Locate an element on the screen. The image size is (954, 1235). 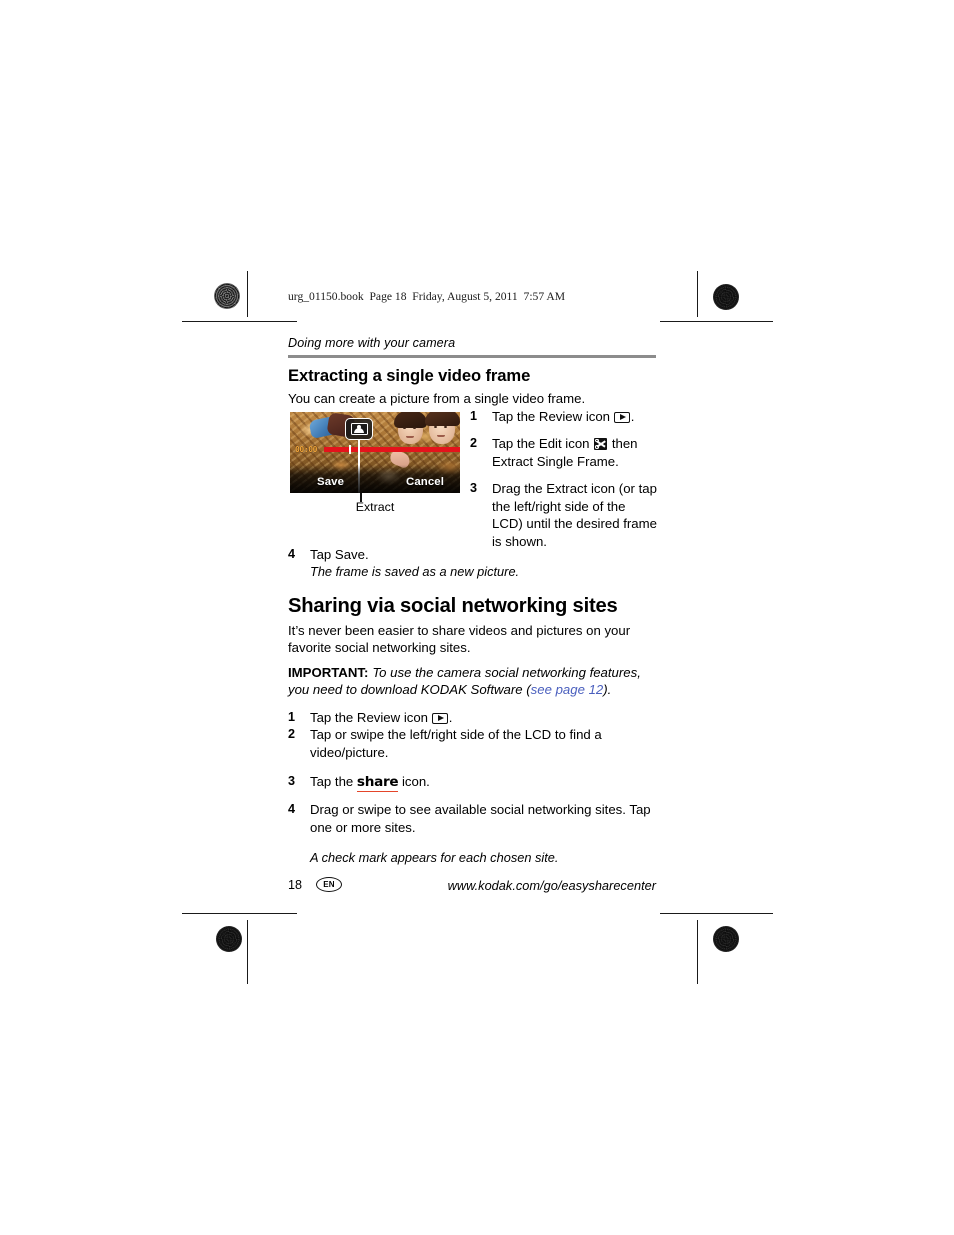
moire-target-top-left is located at coordinates (227, 296).